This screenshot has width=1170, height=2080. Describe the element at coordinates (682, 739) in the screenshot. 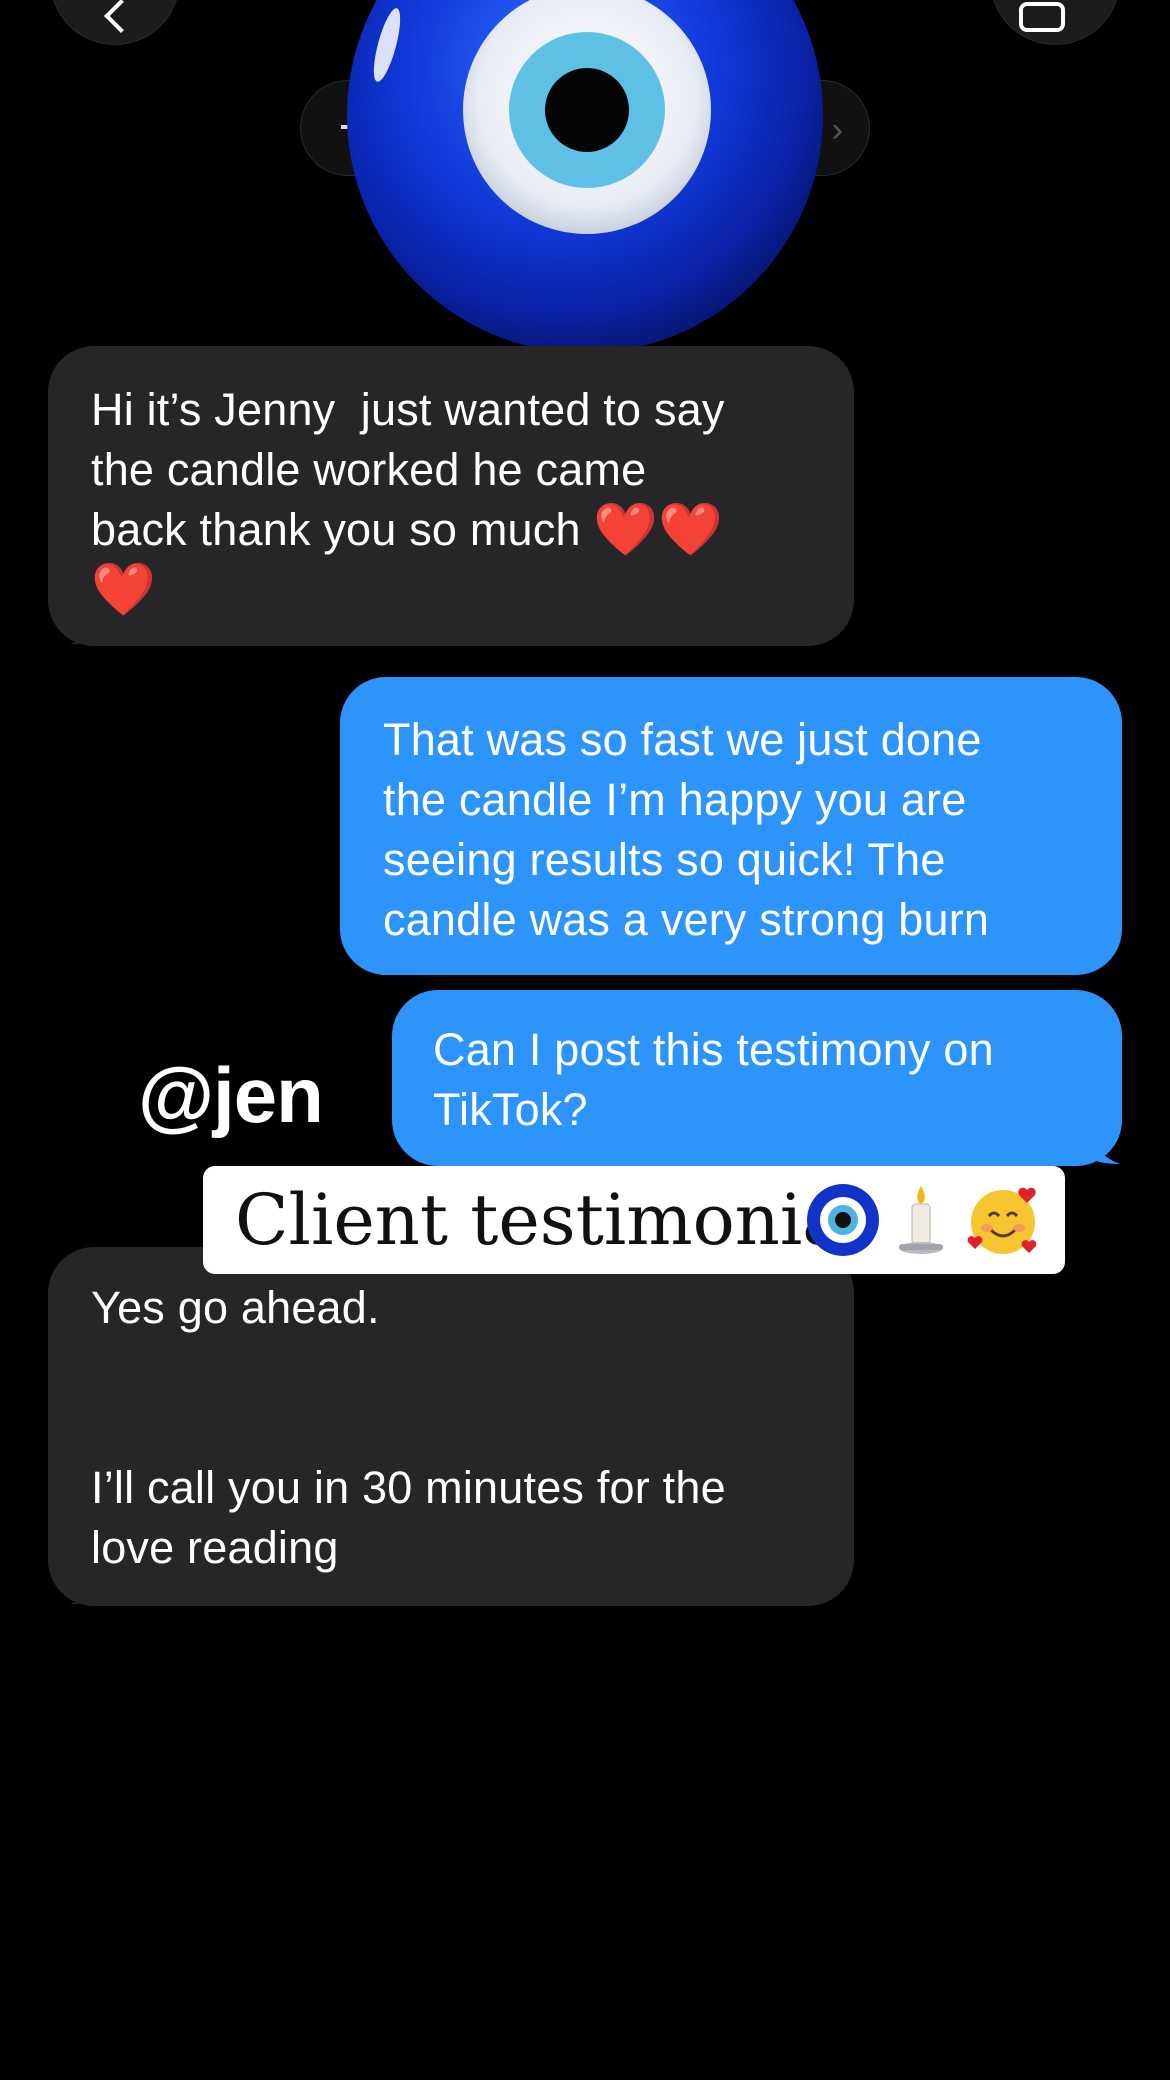

I see `message-line: That was so fast we just done` at that location.